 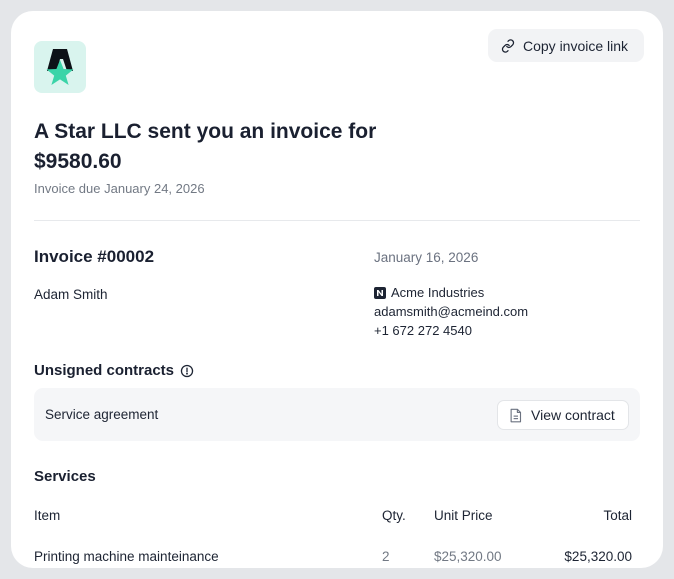 I want to click on invoice-amount: $9580.60, so click(x=78, y=161).